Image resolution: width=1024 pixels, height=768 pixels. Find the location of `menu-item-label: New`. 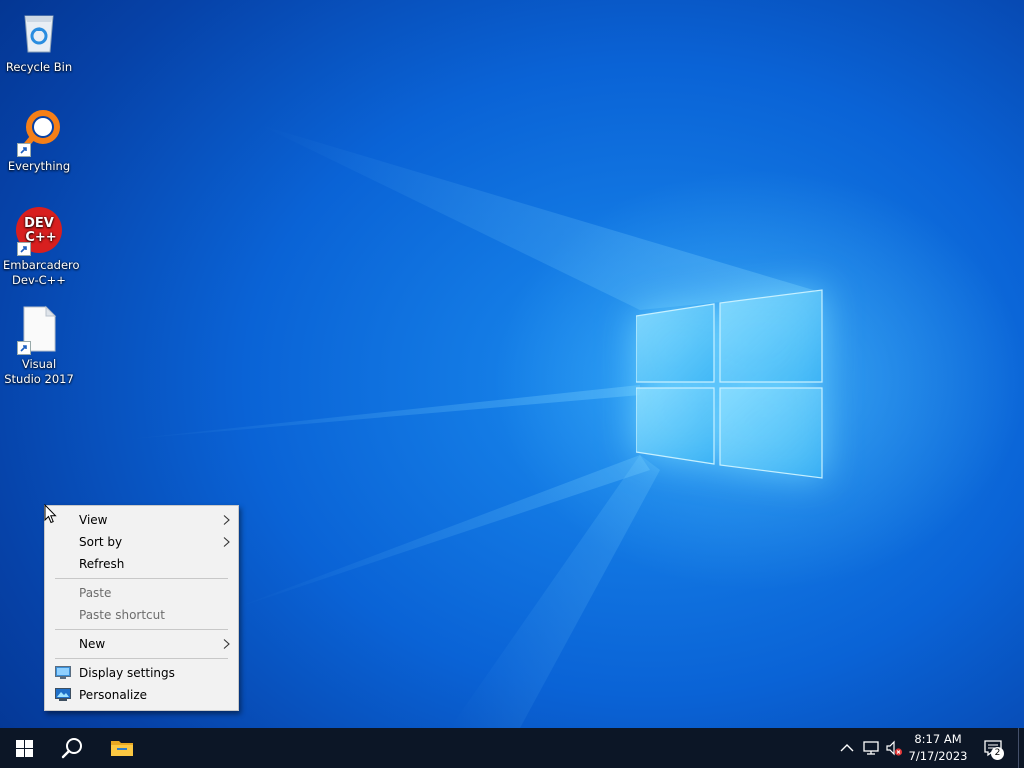

menu-item-label: New is located at coordinates (92, 644).